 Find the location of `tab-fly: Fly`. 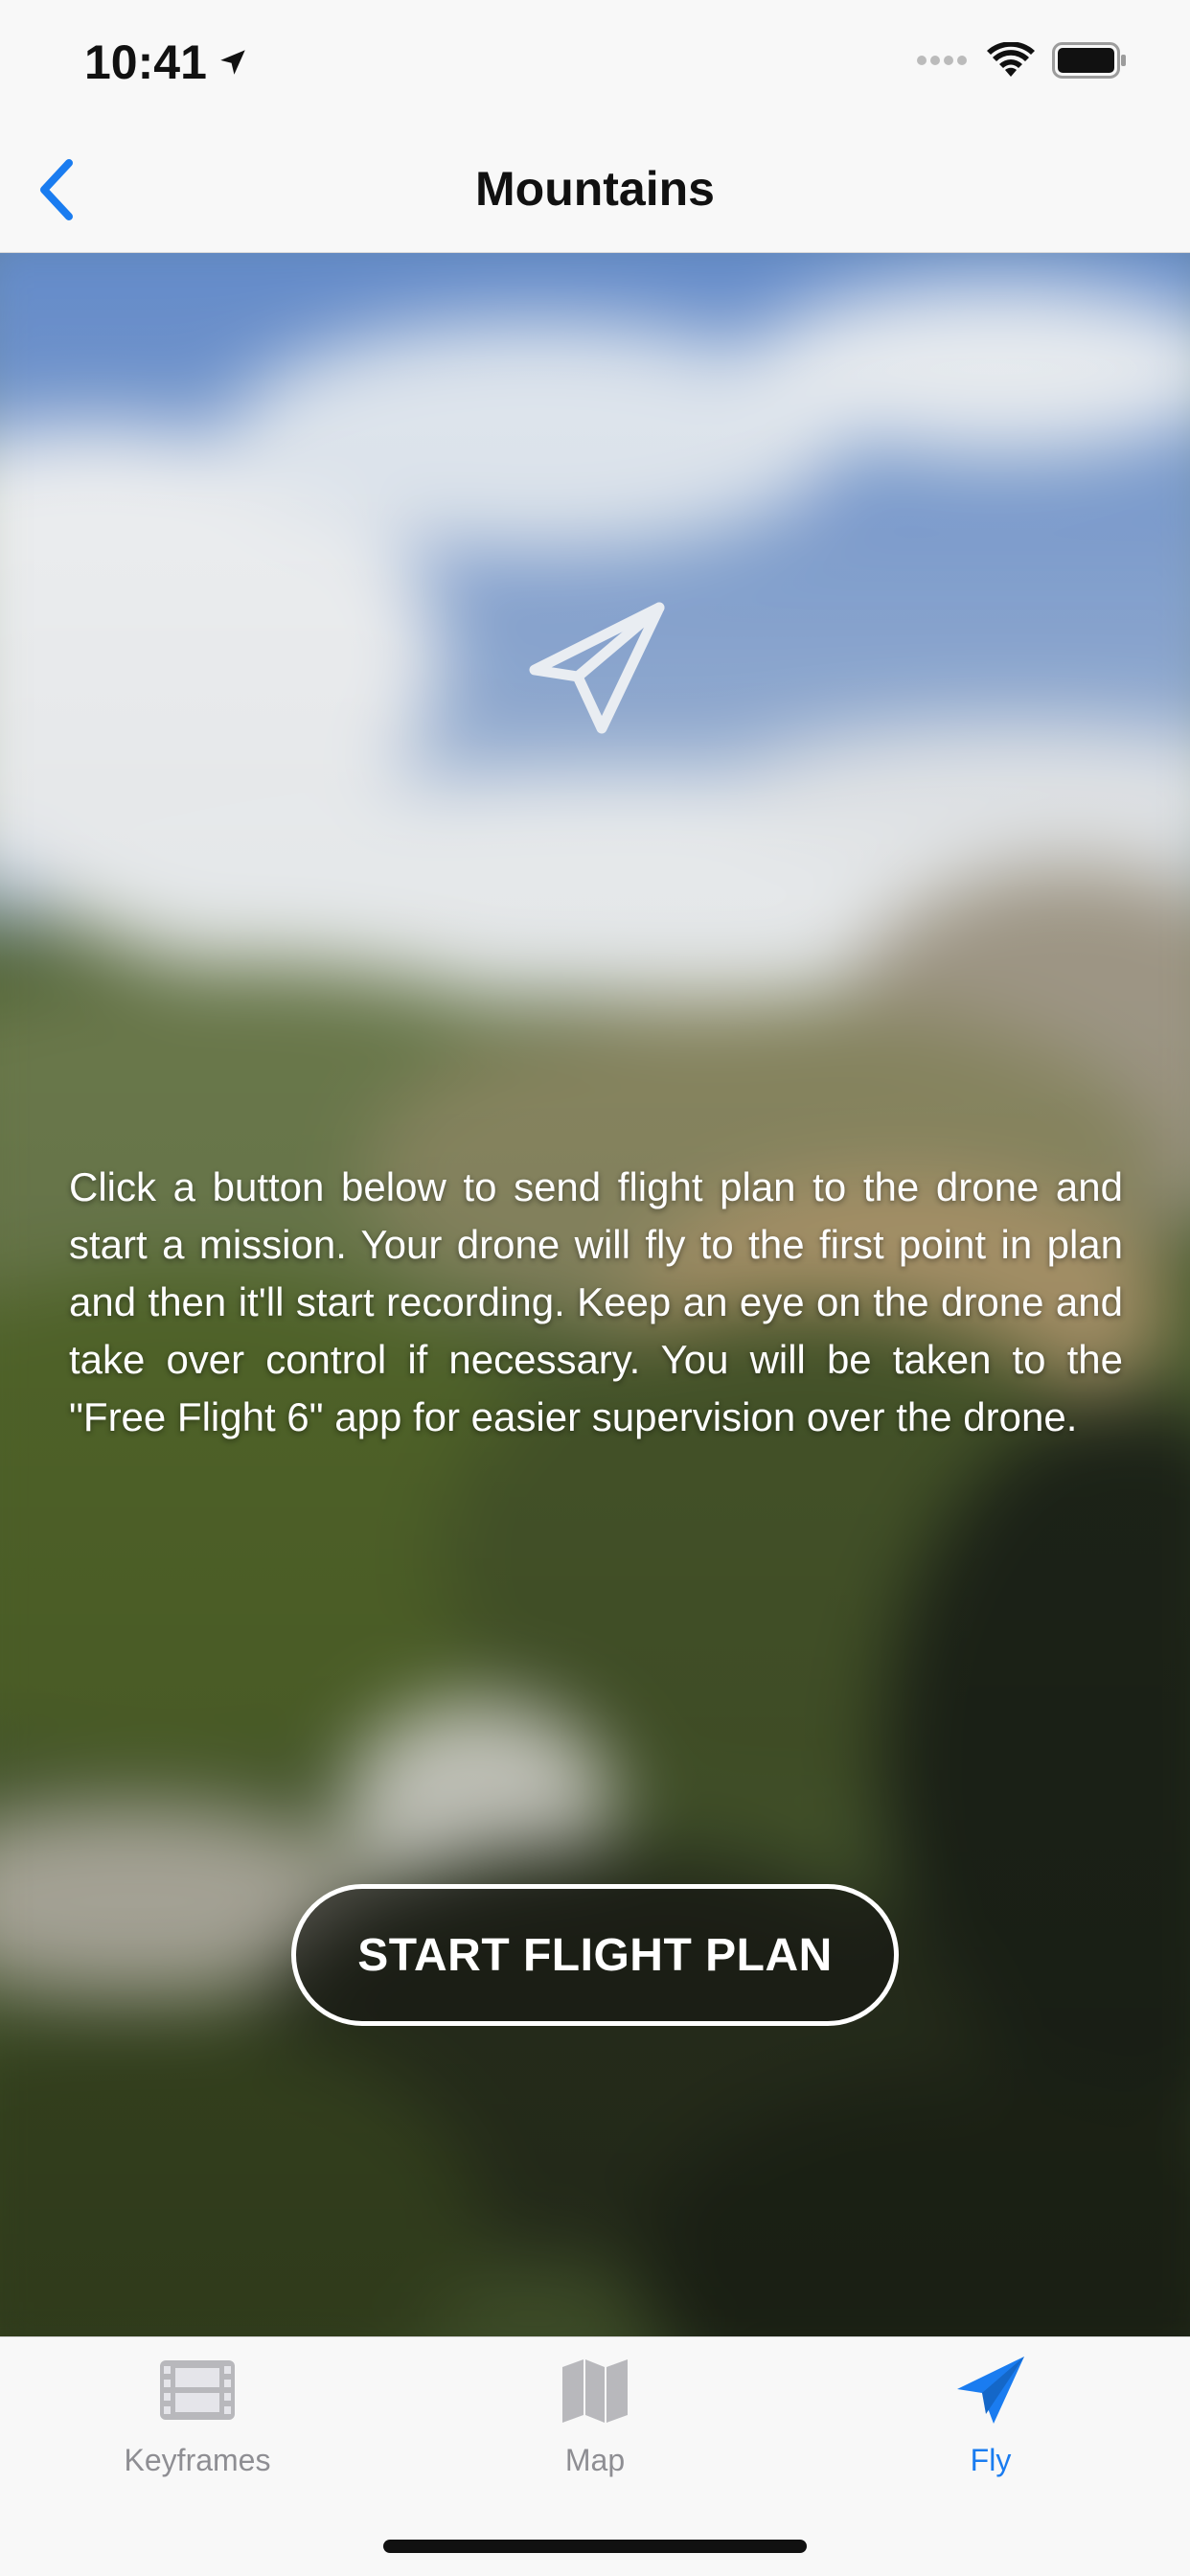

tab-fly: Fly is located at coordinates (990, 2423).